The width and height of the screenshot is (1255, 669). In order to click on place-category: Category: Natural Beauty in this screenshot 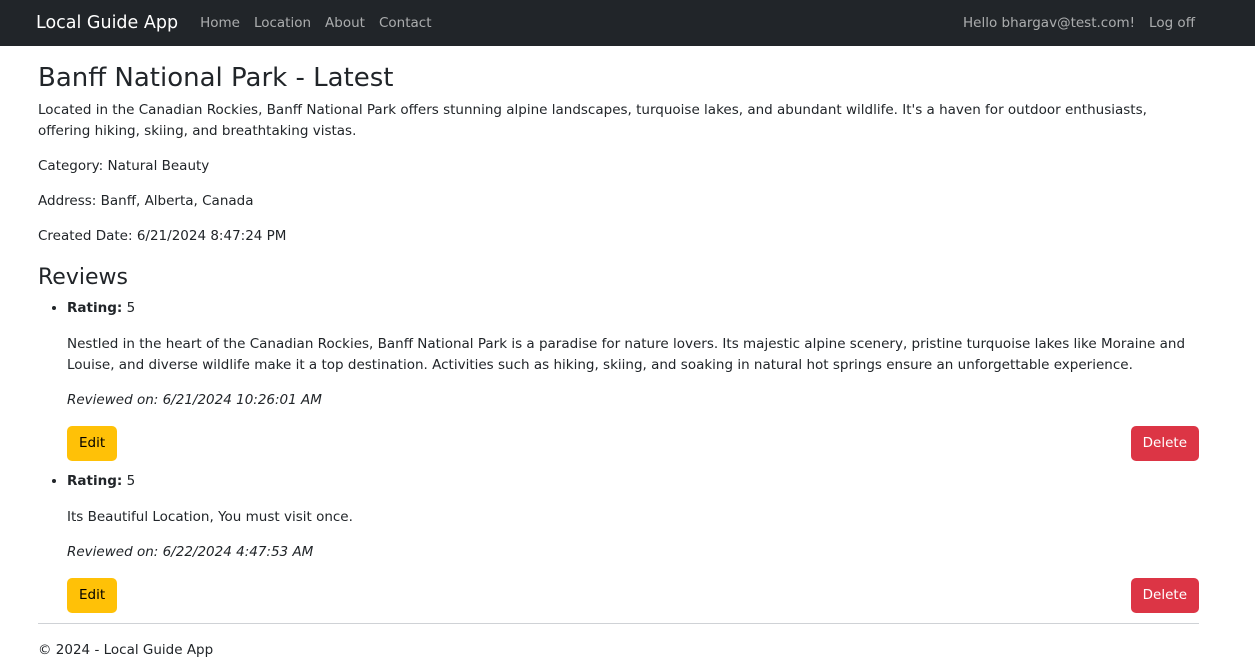, I will do `click(124, 166)`.